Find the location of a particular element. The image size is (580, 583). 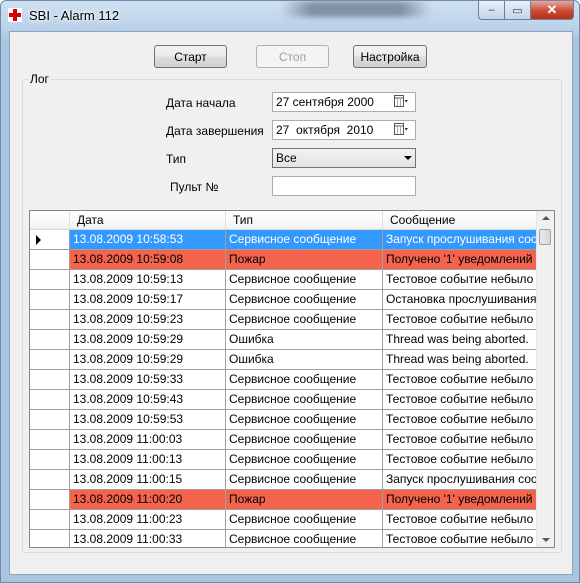

title-bar: SBI - Alarm 112 – ▭ ✕ is located at coordinates (290, 16).